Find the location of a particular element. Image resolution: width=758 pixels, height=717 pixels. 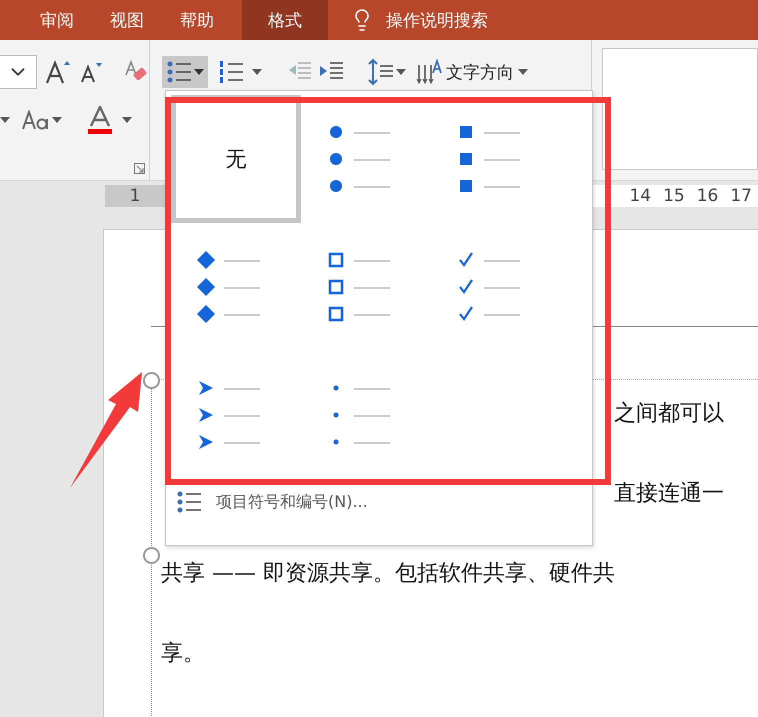

grow-font-icon is located at coordinates (58, 72).